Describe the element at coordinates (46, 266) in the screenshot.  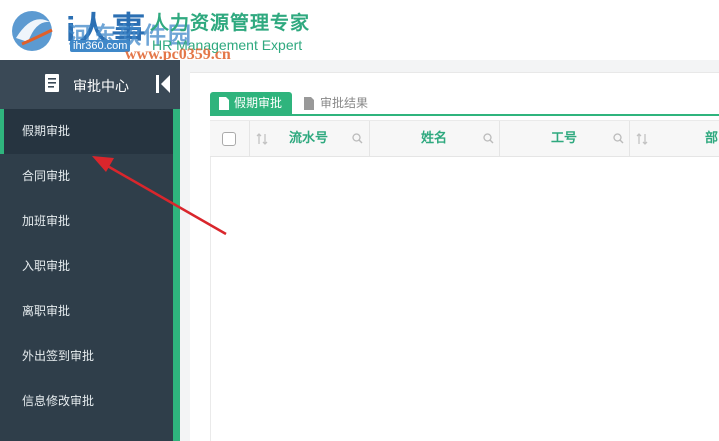
I see `sidebar-item-label: 入职审批` at that location.